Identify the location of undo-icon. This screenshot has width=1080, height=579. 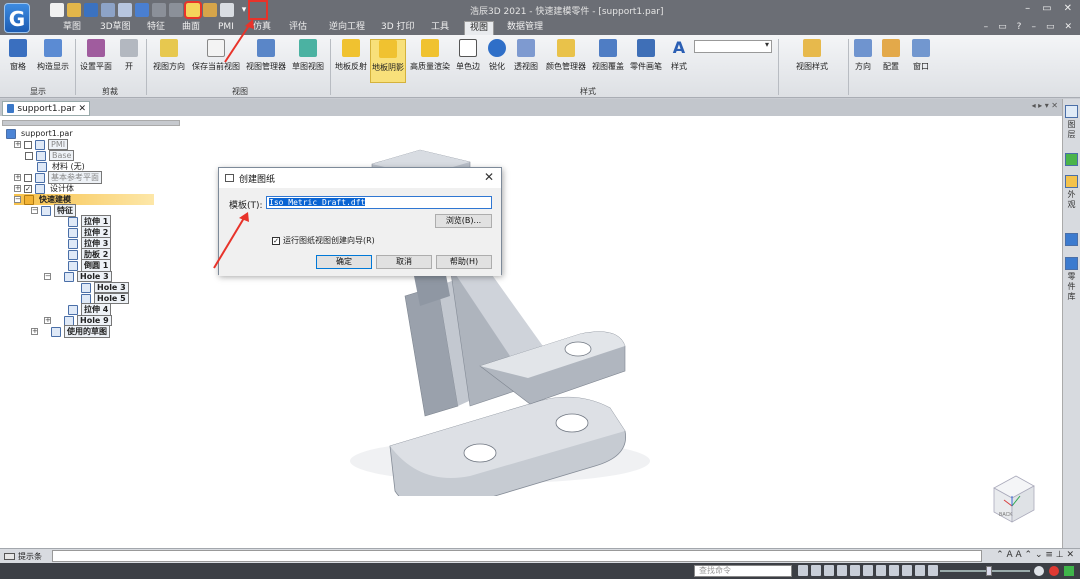
(142, 10).